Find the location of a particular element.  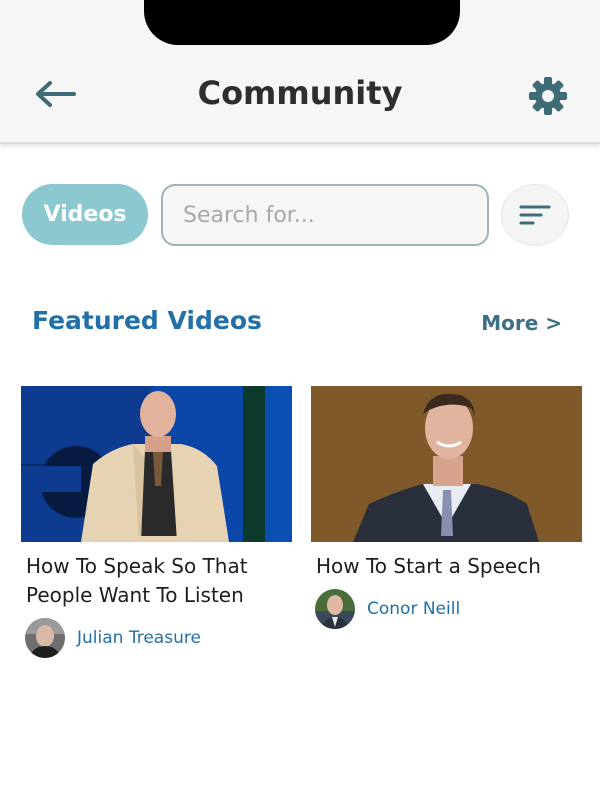

author-row: Julian Treasure is located at coordinates (159, 638).